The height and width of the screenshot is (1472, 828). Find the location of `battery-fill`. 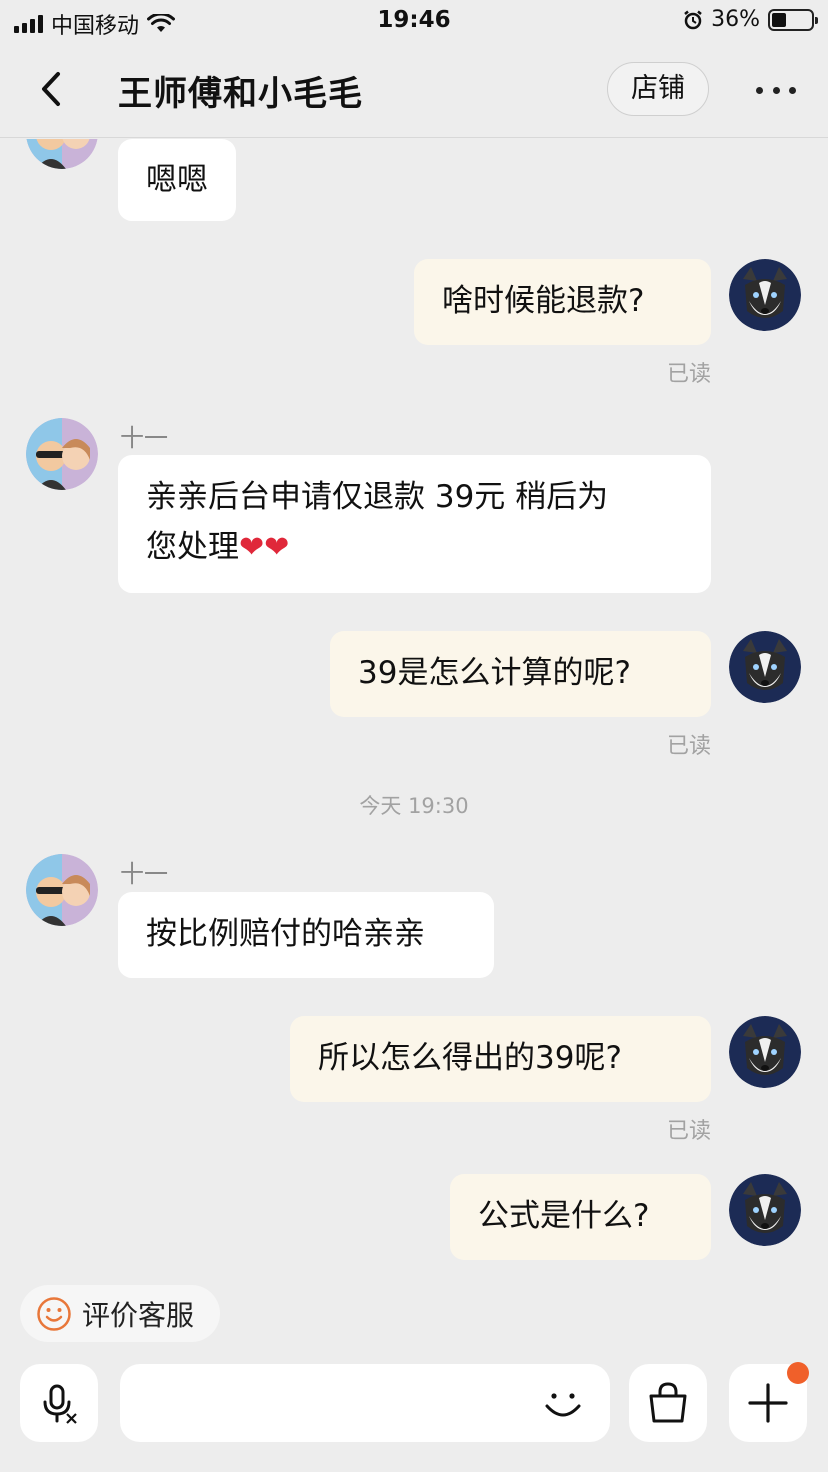

battery-fill is located at coordinates (779, 19).